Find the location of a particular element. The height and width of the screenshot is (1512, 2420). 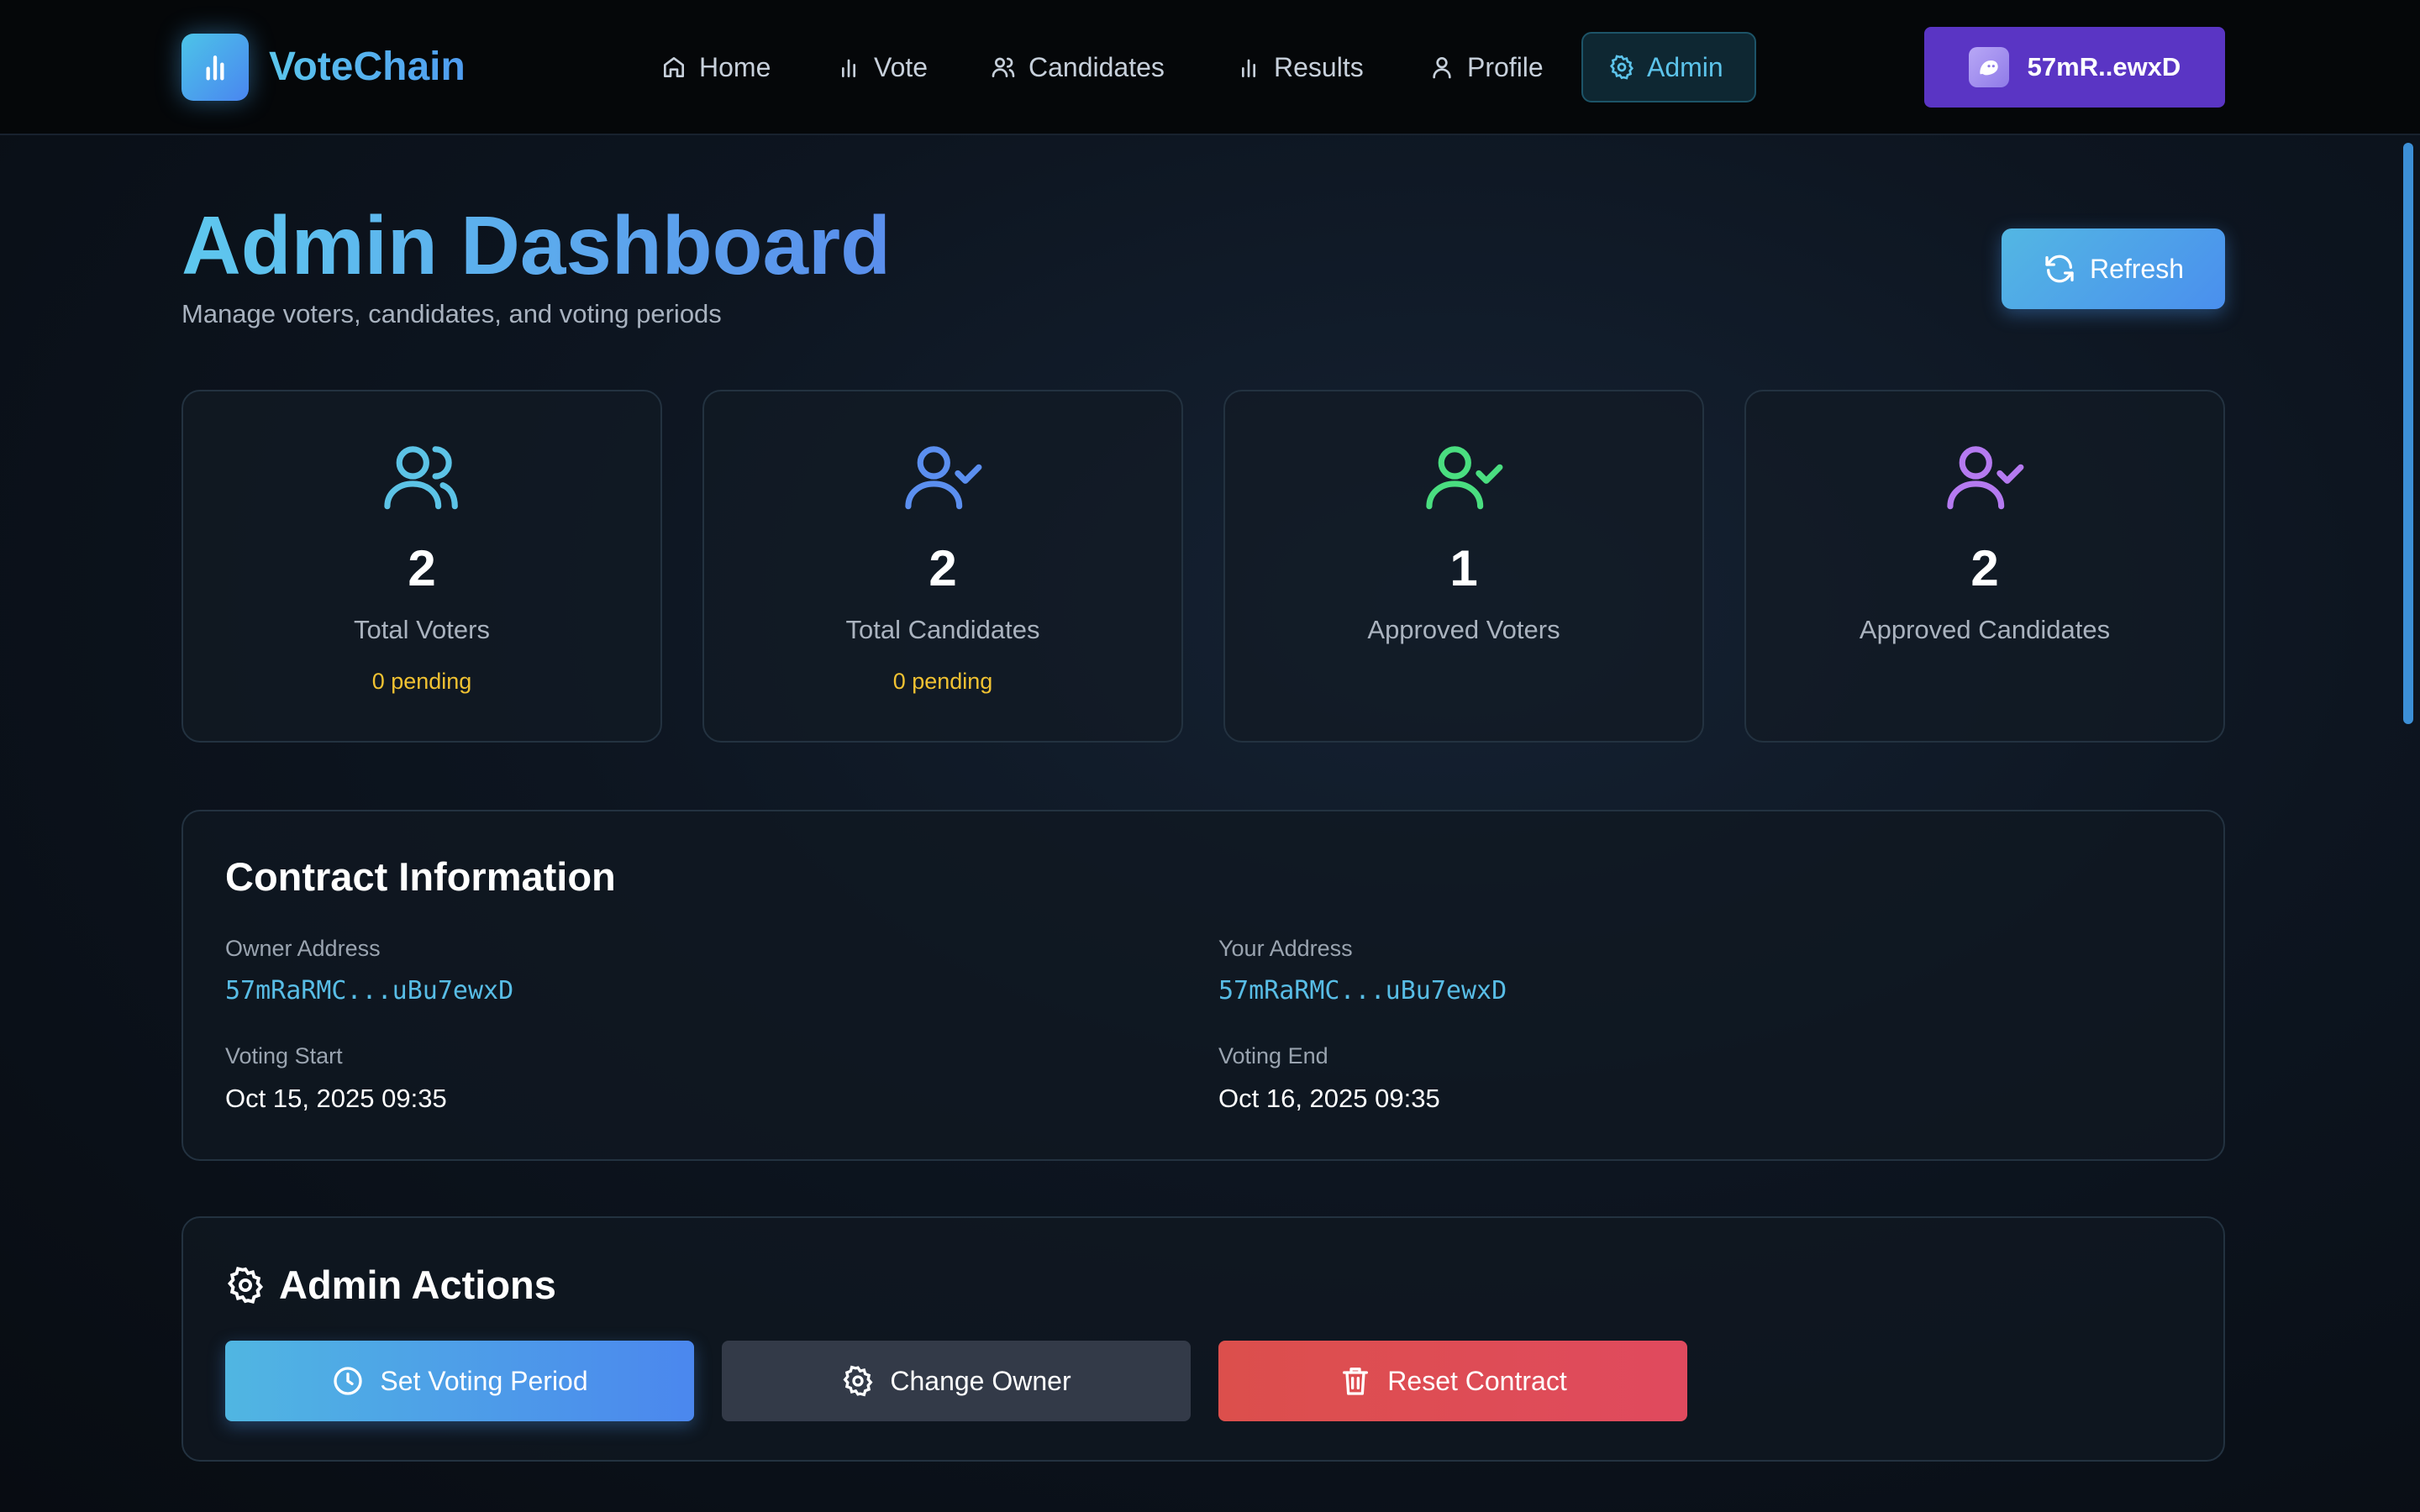

stat-card-approved-candidates: 2 Approved Candidates is located at coordinates (1984, 566).